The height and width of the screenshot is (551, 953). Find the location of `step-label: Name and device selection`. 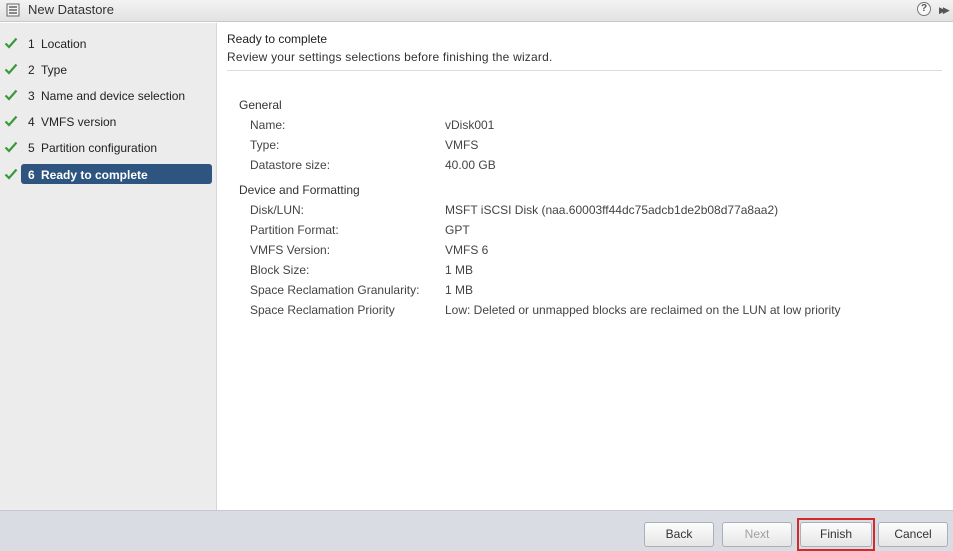

step-label: Name and device selection is located at coordinates (113, 96).